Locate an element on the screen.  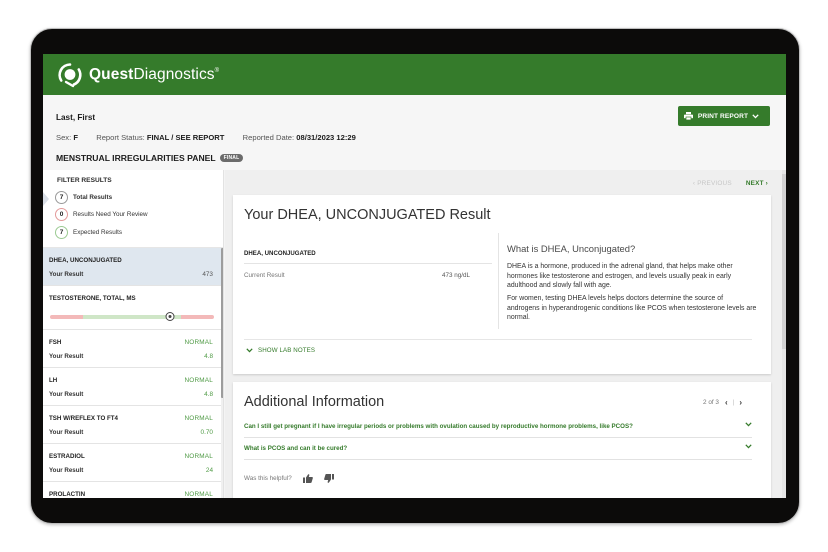
filter-total-results: 7 Total Results is located at coordinates (83, 197).